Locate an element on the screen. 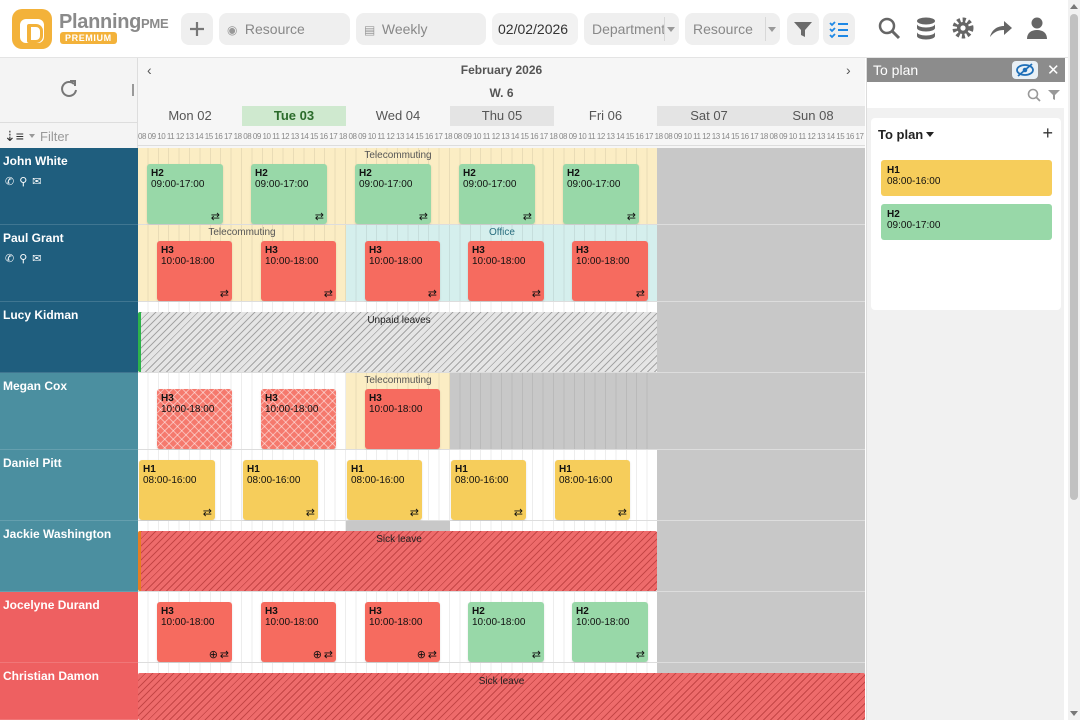  close-icon: ✕ is located at coordinates (1053, 70).